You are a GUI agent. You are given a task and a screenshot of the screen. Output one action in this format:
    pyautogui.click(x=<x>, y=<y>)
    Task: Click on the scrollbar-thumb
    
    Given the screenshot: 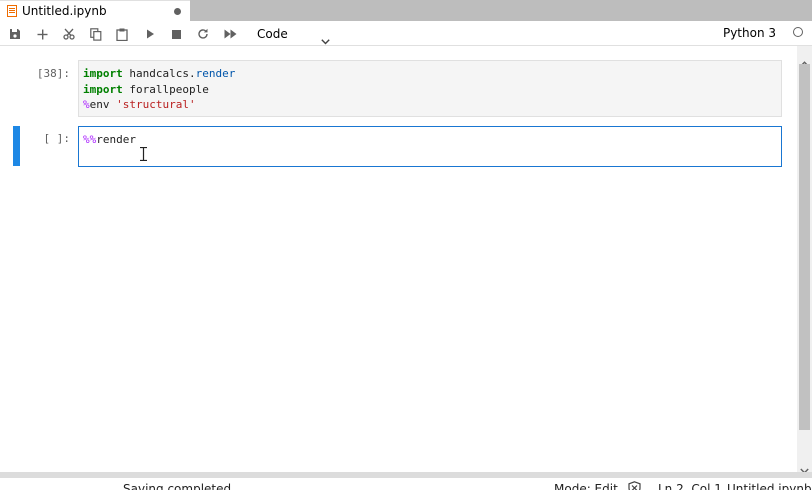 What is the action you would take?
    pyautogui.click(x=804, y=247)
    